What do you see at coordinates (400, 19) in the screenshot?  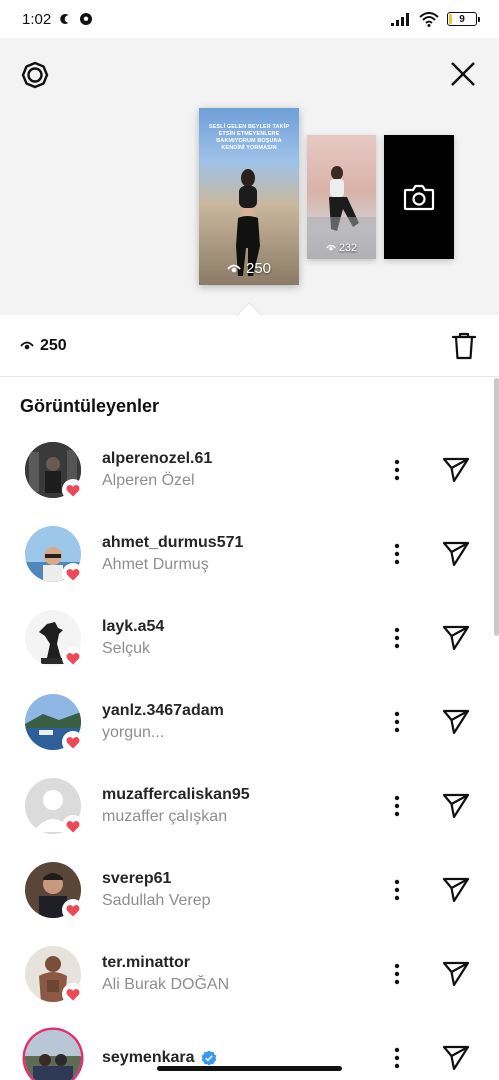 I see `signal-icon` at bounding box center [400, 19].